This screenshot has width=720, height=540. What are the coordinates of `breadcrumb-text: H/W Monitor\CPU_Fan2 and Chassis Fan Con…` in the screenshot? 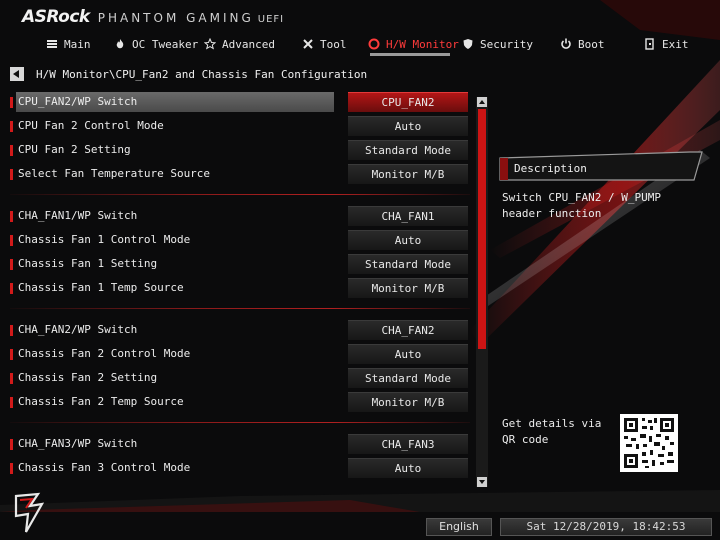 It's located at (202, 74).